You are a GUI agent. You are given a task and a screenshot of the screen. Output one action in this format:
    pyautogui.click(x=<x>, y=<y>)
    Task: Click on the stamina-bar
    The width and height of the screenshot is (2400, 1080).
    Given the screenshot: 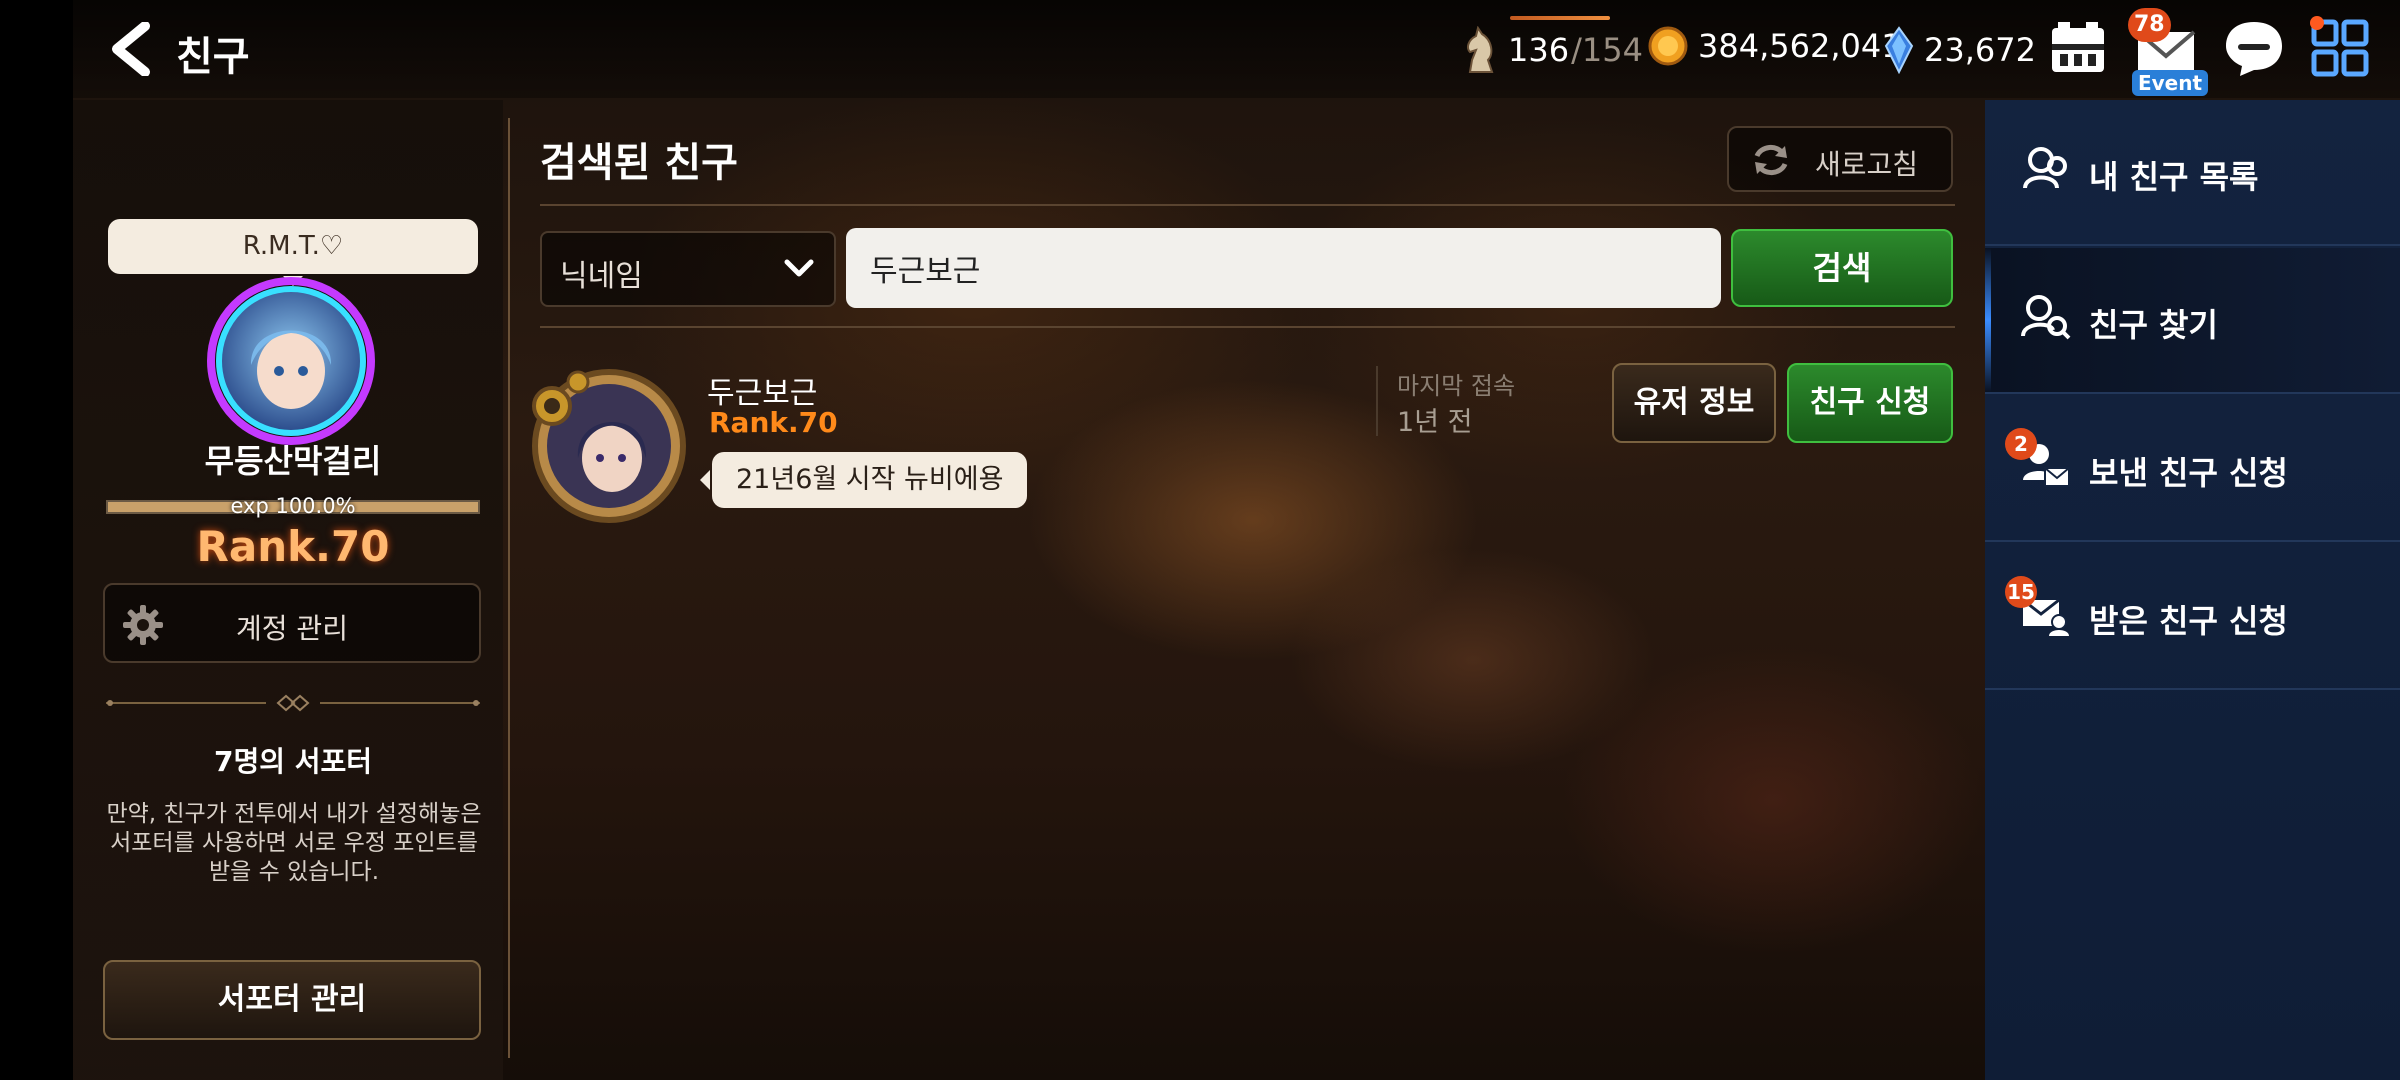 What is the action you would take?
    pyautogui.click(x=1560, y=18)
    